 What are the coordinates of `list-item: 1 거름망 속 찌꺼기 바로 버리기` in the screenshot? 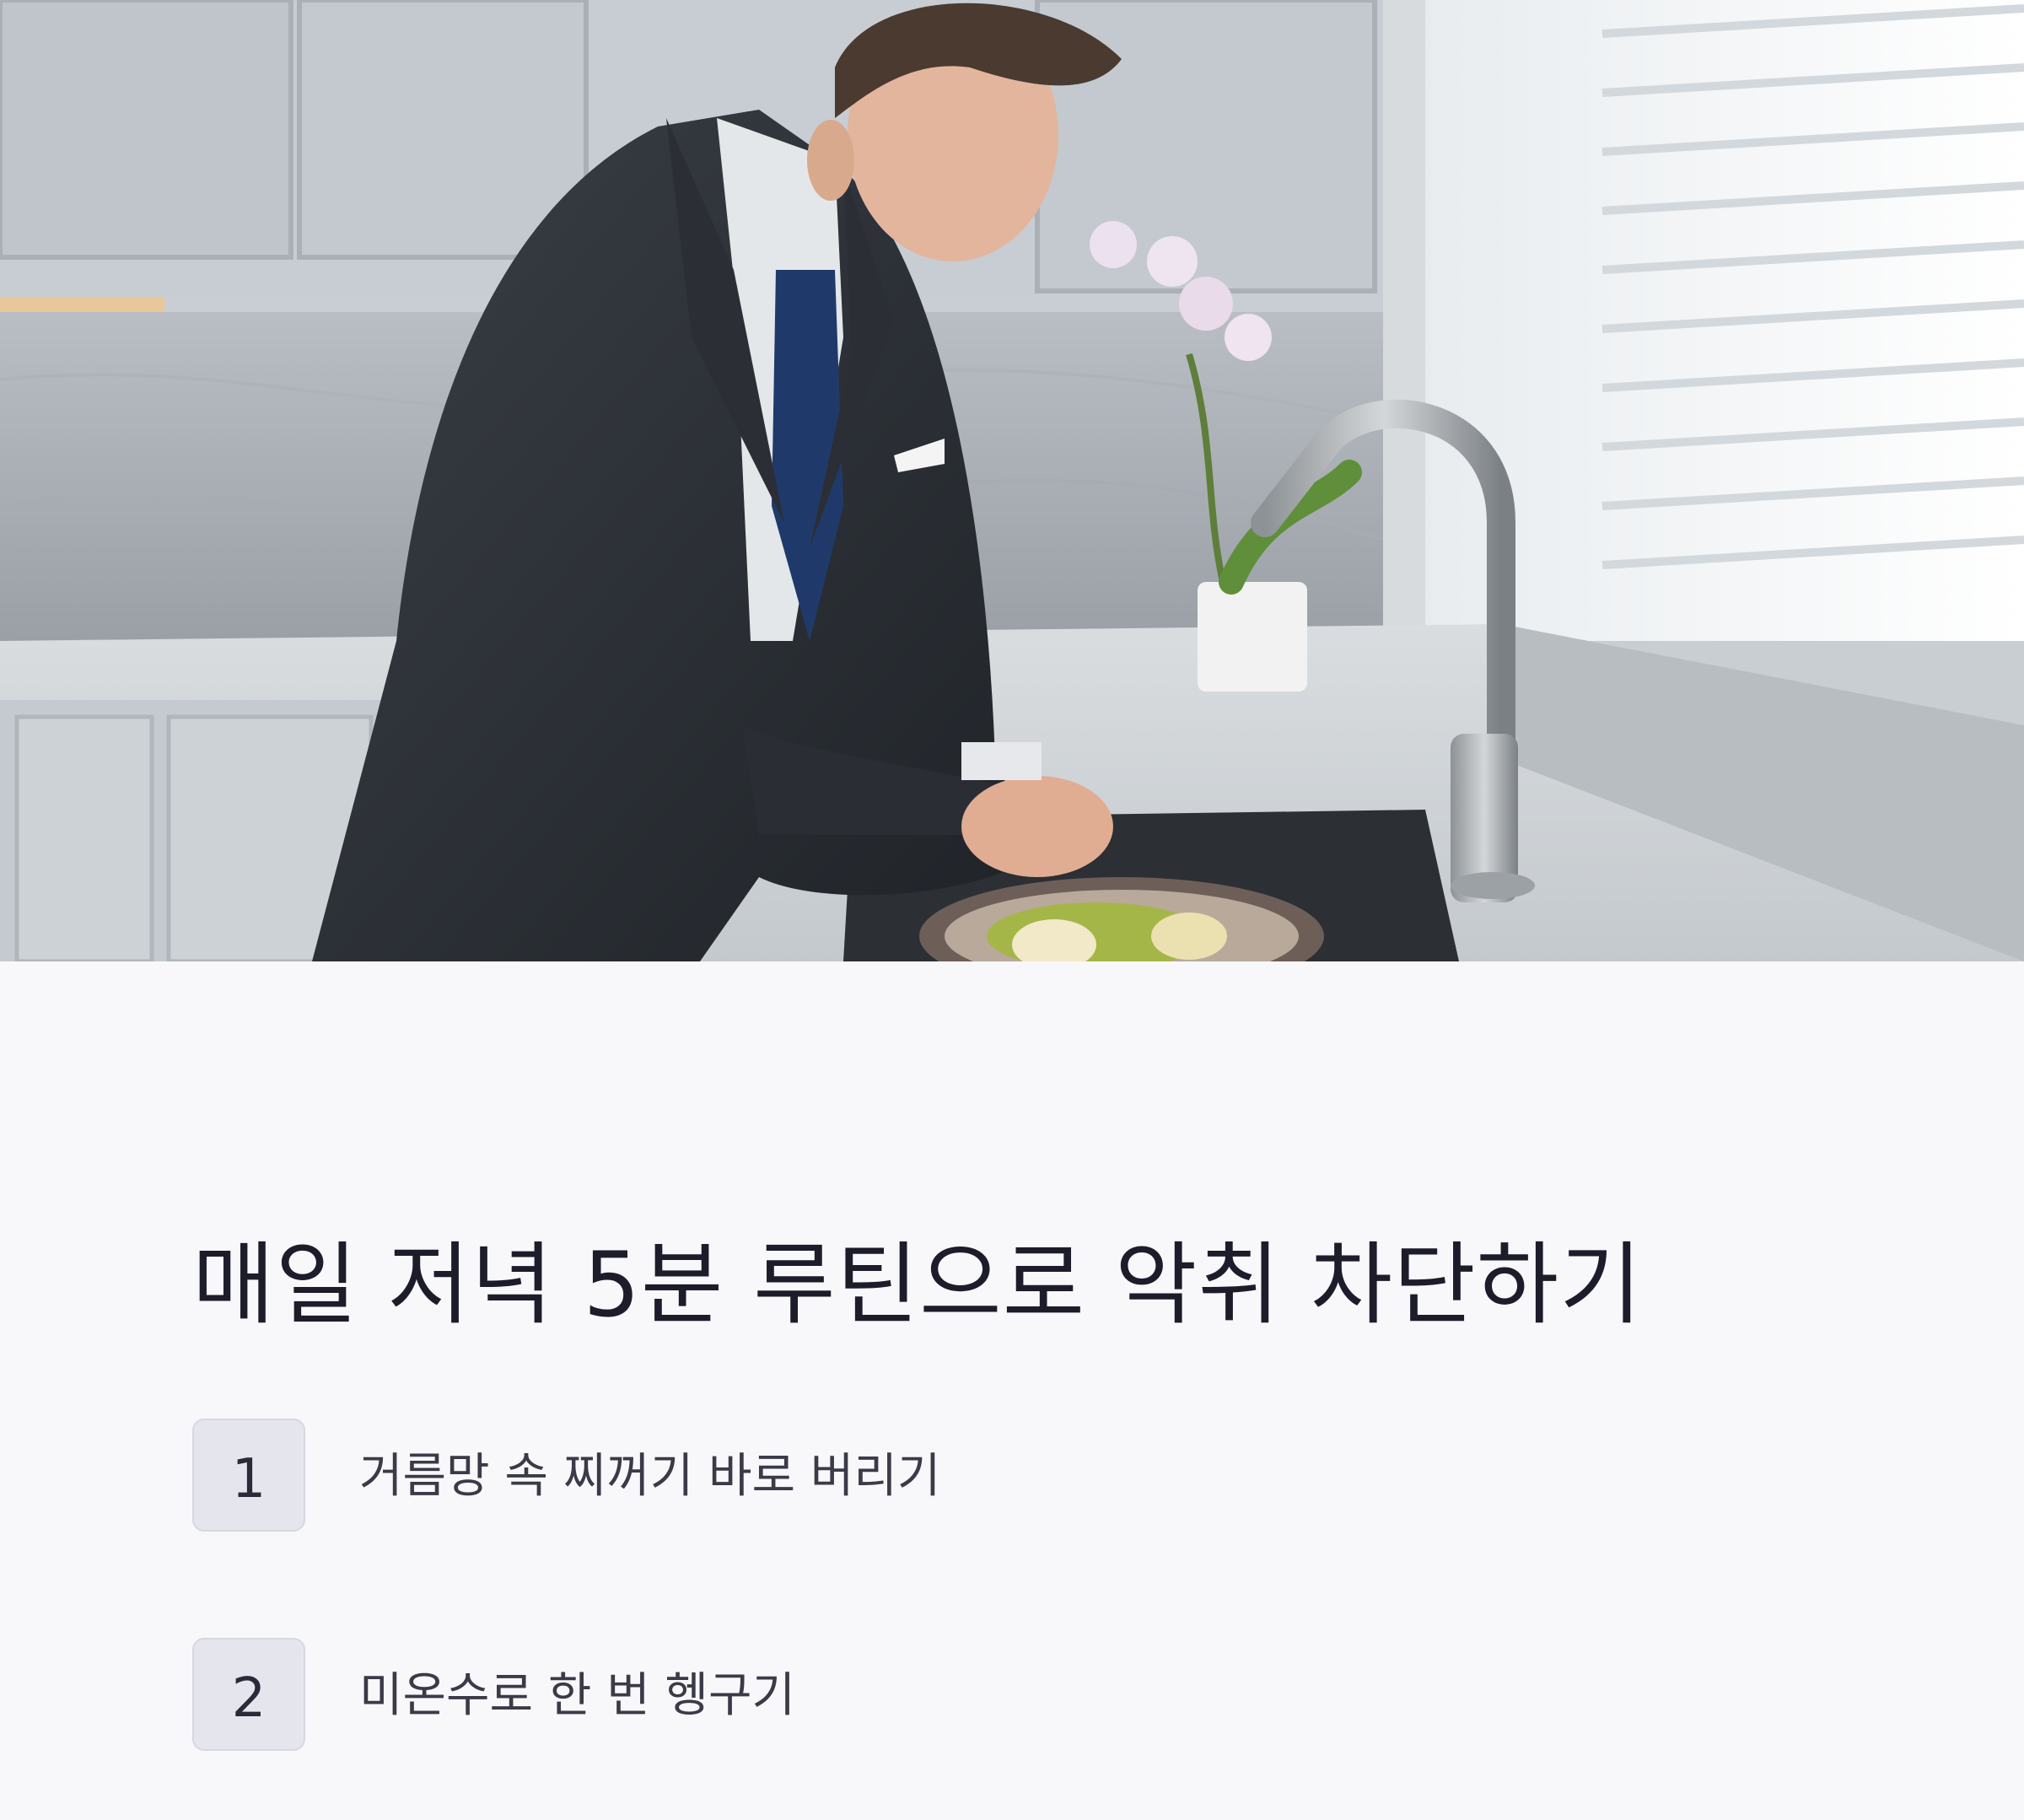 It's located at (566, 1475).